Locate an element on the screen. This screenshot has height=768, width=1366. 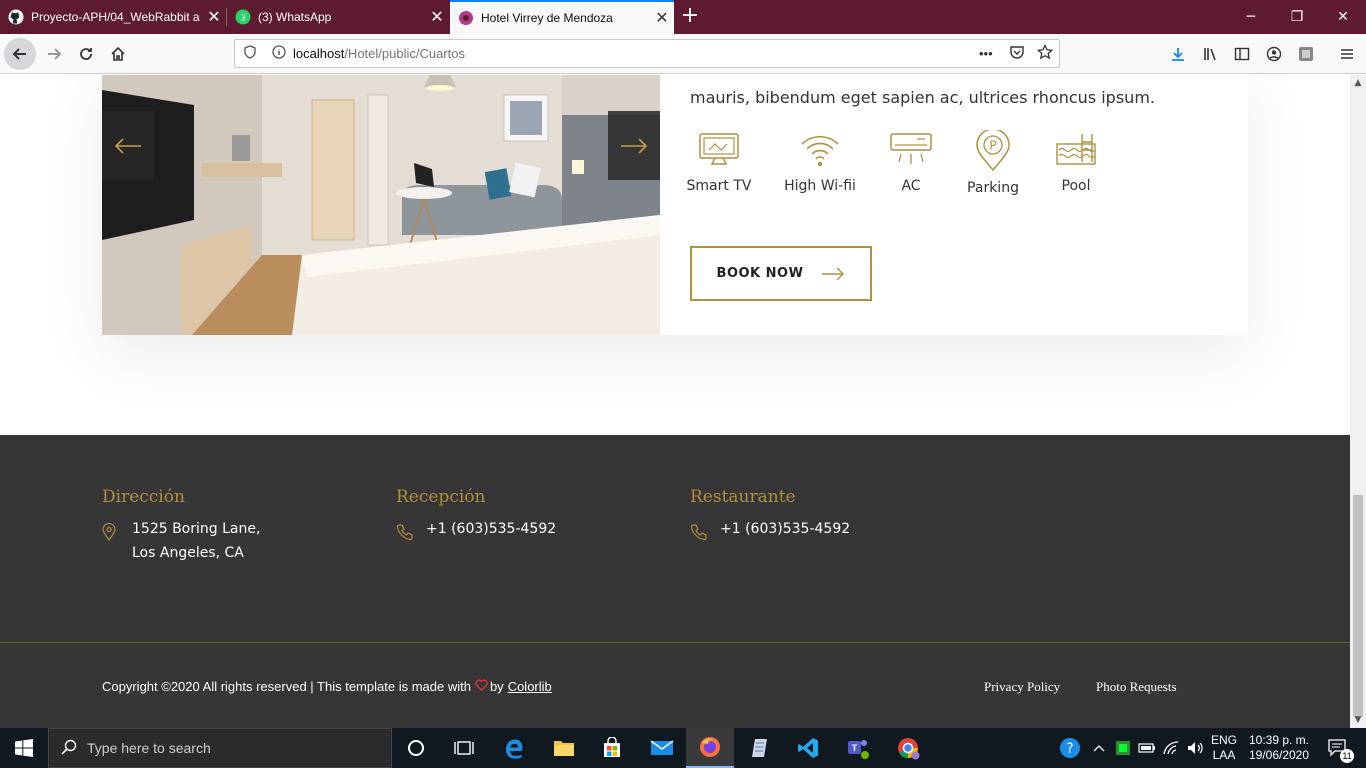
prev-slide-button is located at coordinates (128, 145).